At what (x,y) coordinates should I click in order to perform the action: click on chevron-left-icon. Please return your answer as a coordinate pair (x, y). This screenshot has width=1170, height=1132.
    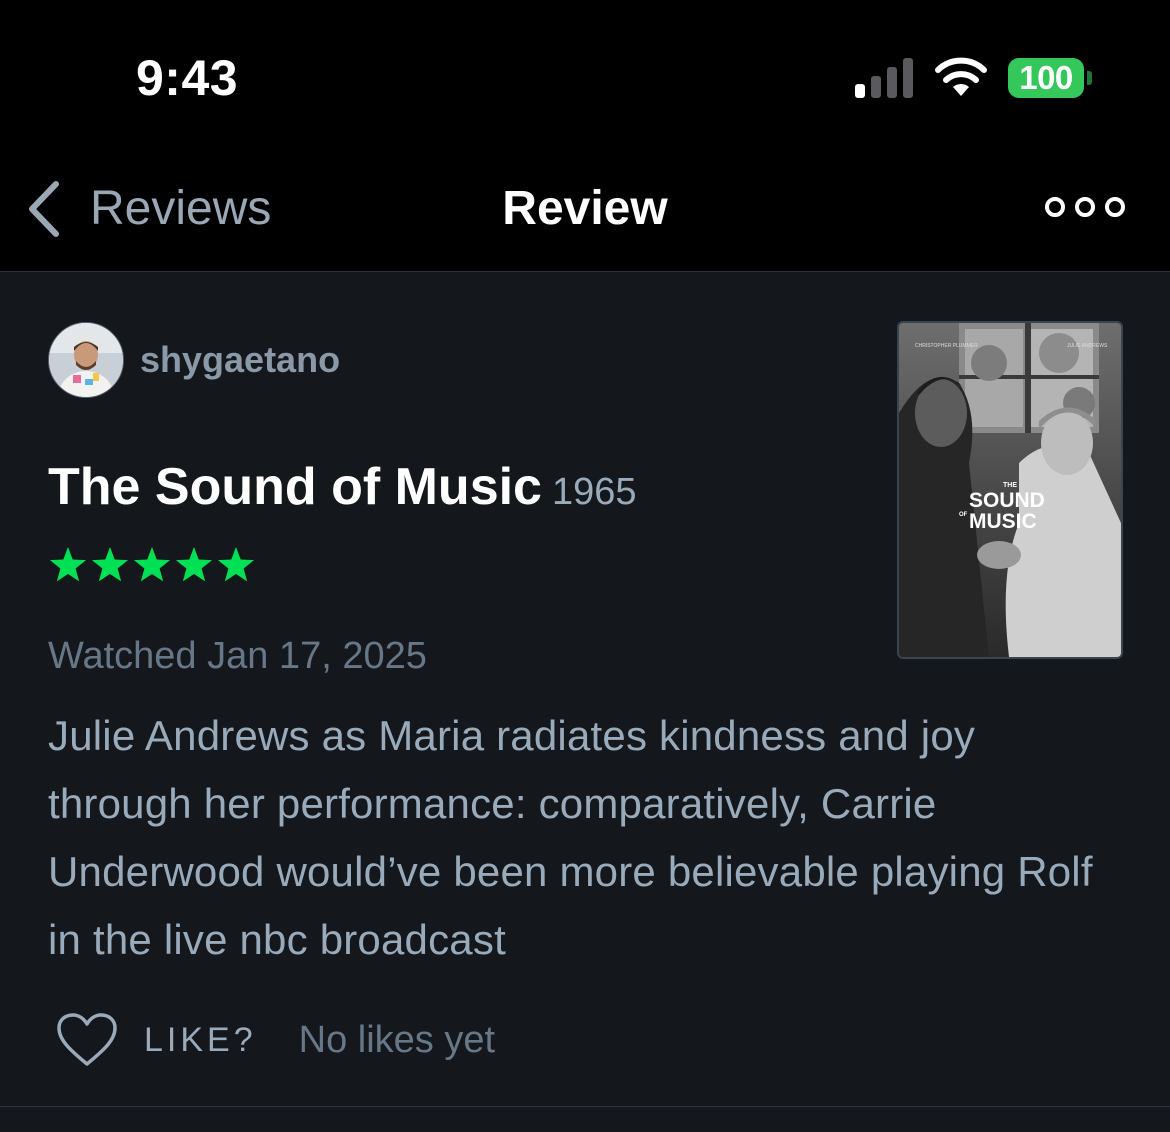
    Looking at the image, I should click on (44, 209).